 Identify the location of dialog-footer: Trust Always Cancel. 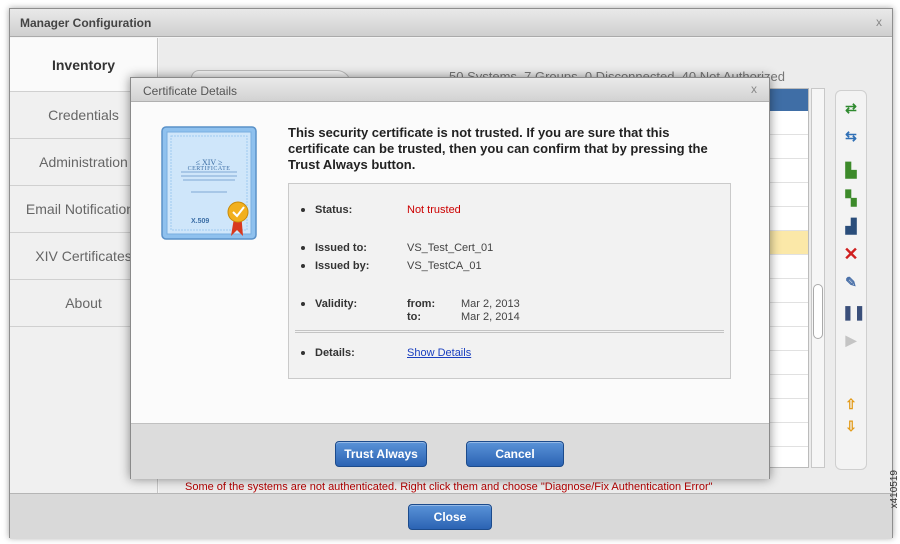
(450, 451).